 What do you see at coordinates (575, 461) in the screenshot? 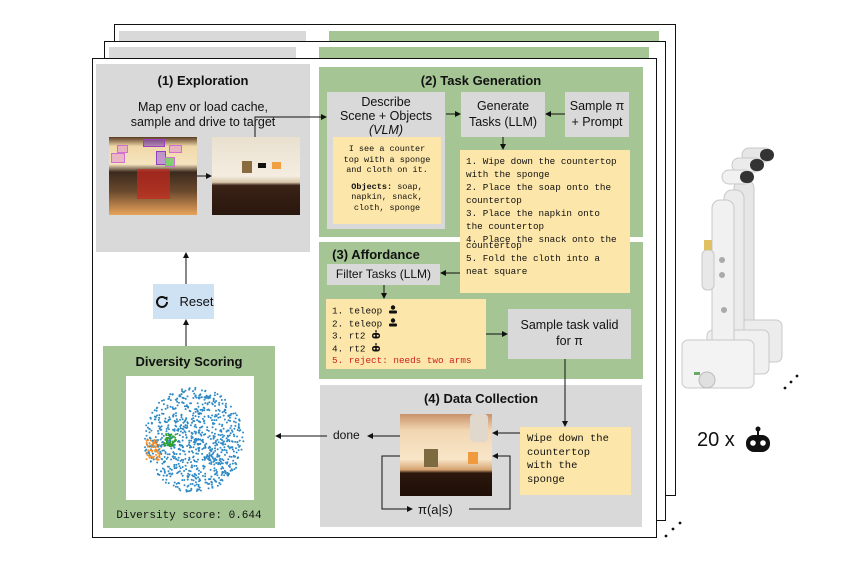
I see `instruction-note: Wipe down the countertop with the sponge` at bounding box center [575, 461].